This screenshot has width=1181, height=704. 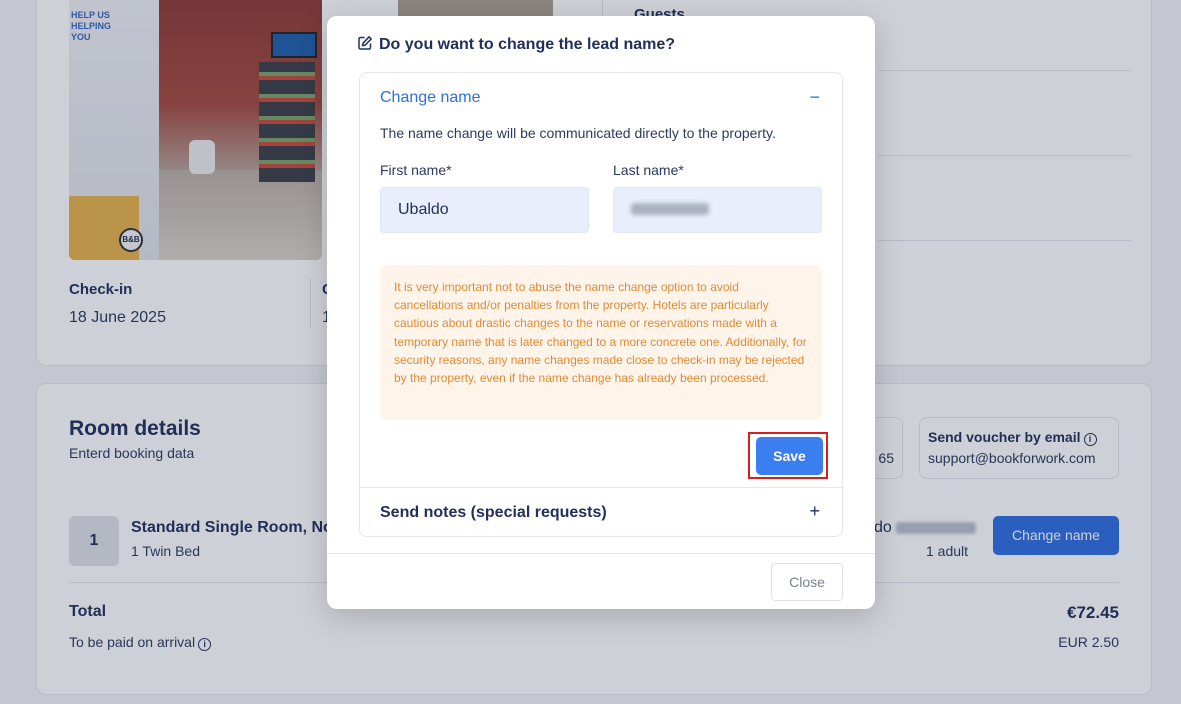 What do you see at coordinates (365, 45) in the screenshot?
I see `edit-icon` at bounding box center [365, 45].